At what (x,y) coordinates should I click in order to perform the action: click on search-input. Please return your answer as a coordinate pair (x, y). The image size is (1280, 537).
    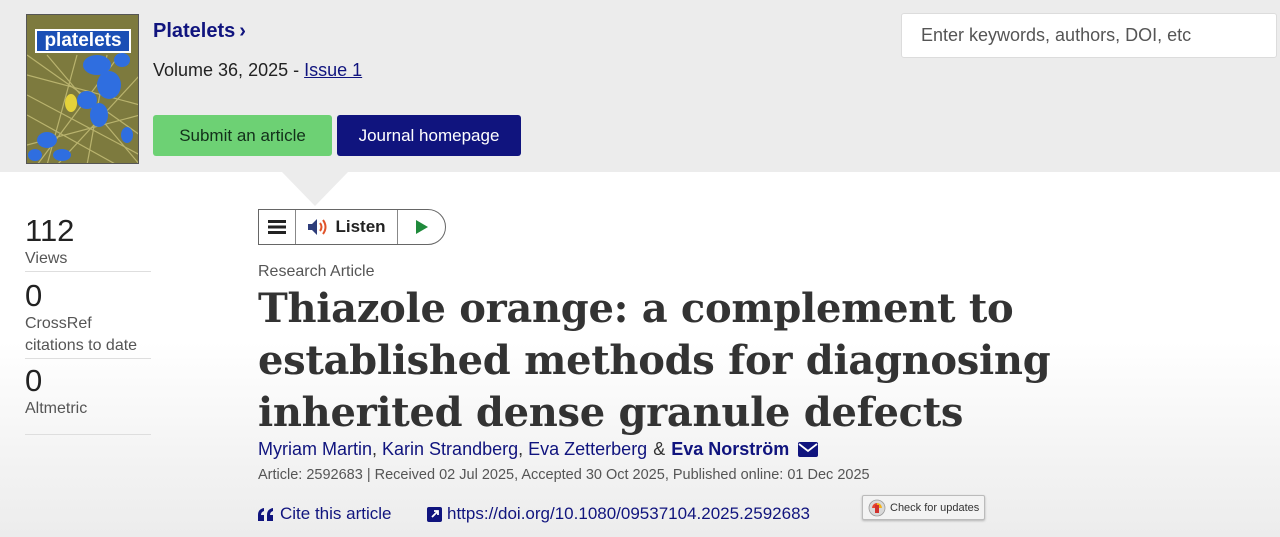
    Looking at the image, I should click on (1089, 35).